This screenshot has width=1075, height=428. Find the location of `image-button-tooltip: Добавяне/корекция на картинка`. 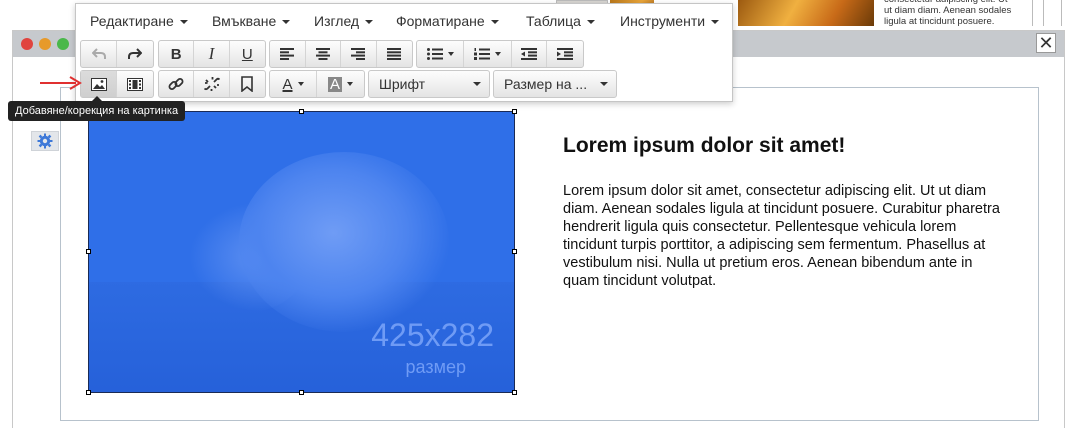

image-button-tooltip: Добавяне/корекция на картинка is located at coordinates (97, 108).